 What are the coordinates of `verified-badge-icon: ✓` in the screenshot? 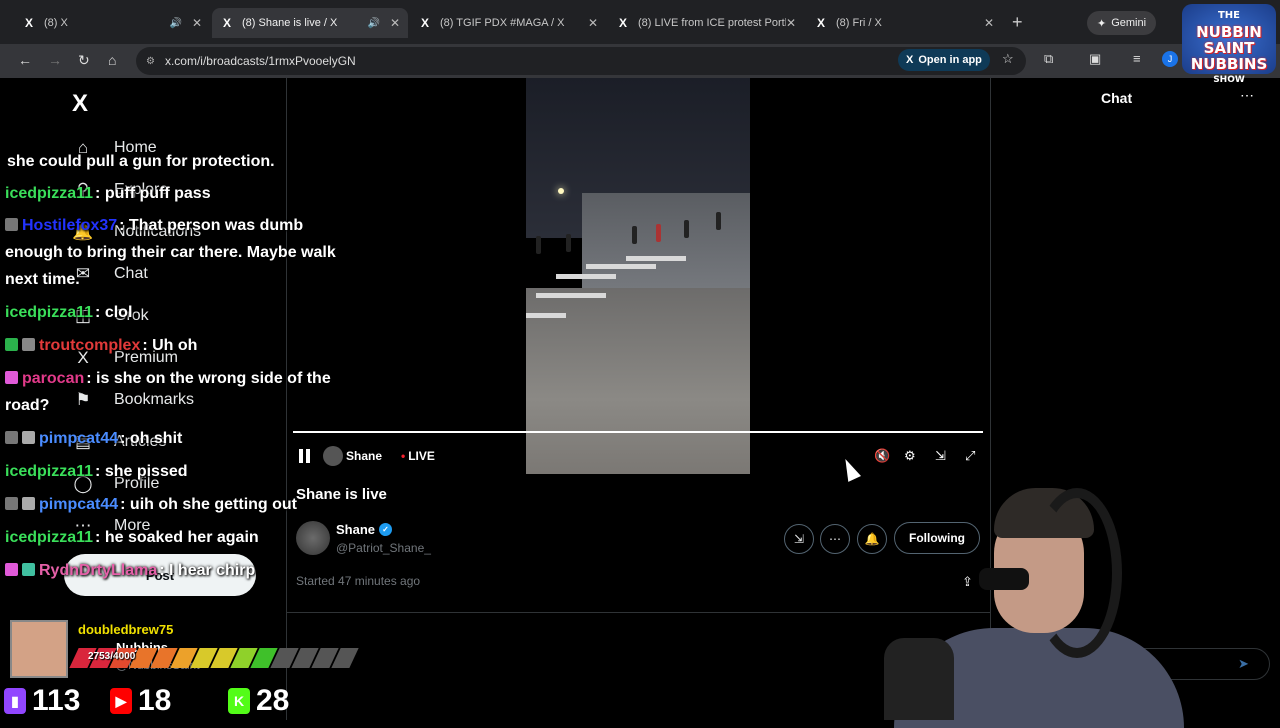 It's located at (386, 529).